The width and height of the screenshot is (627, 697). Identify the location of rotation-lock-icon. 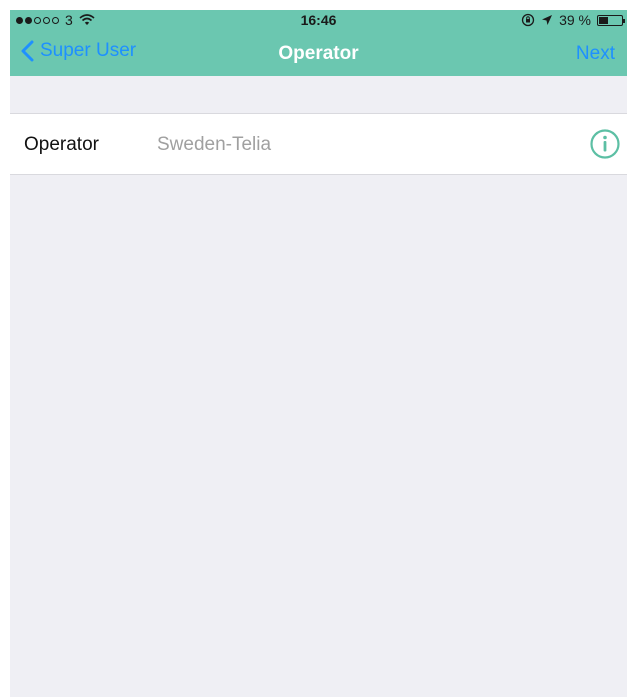
(528, 20).